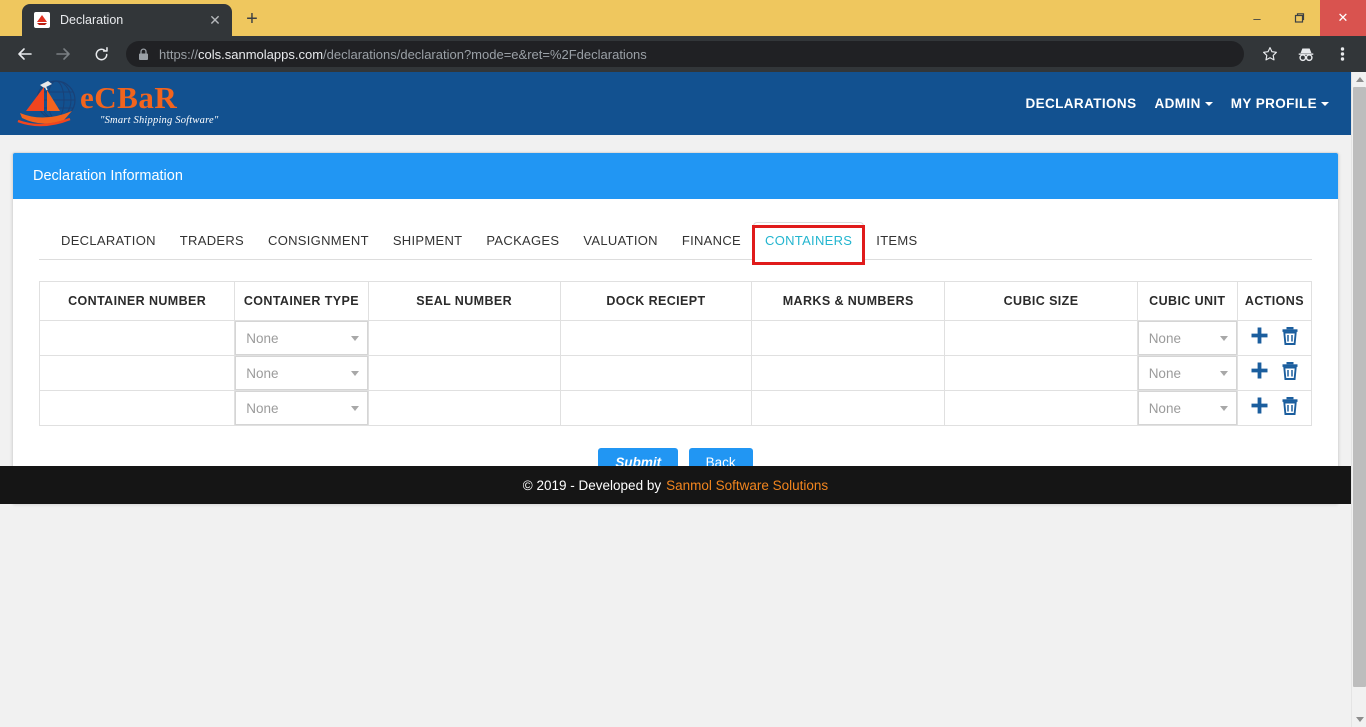 This screenshot has width=1366, height=727. Describe the element at coordinates (1280, 103) in the screenshot. I see `nav-item-my-profile: MY PROFILE` at that location.